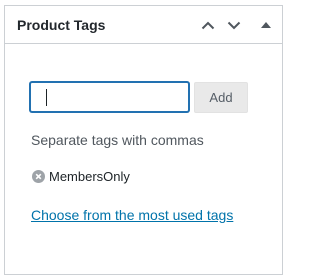  Describe the element at coordinates (117, 140) in the screenshot. I see `tags-hint: Separate tags with commas` at that location.